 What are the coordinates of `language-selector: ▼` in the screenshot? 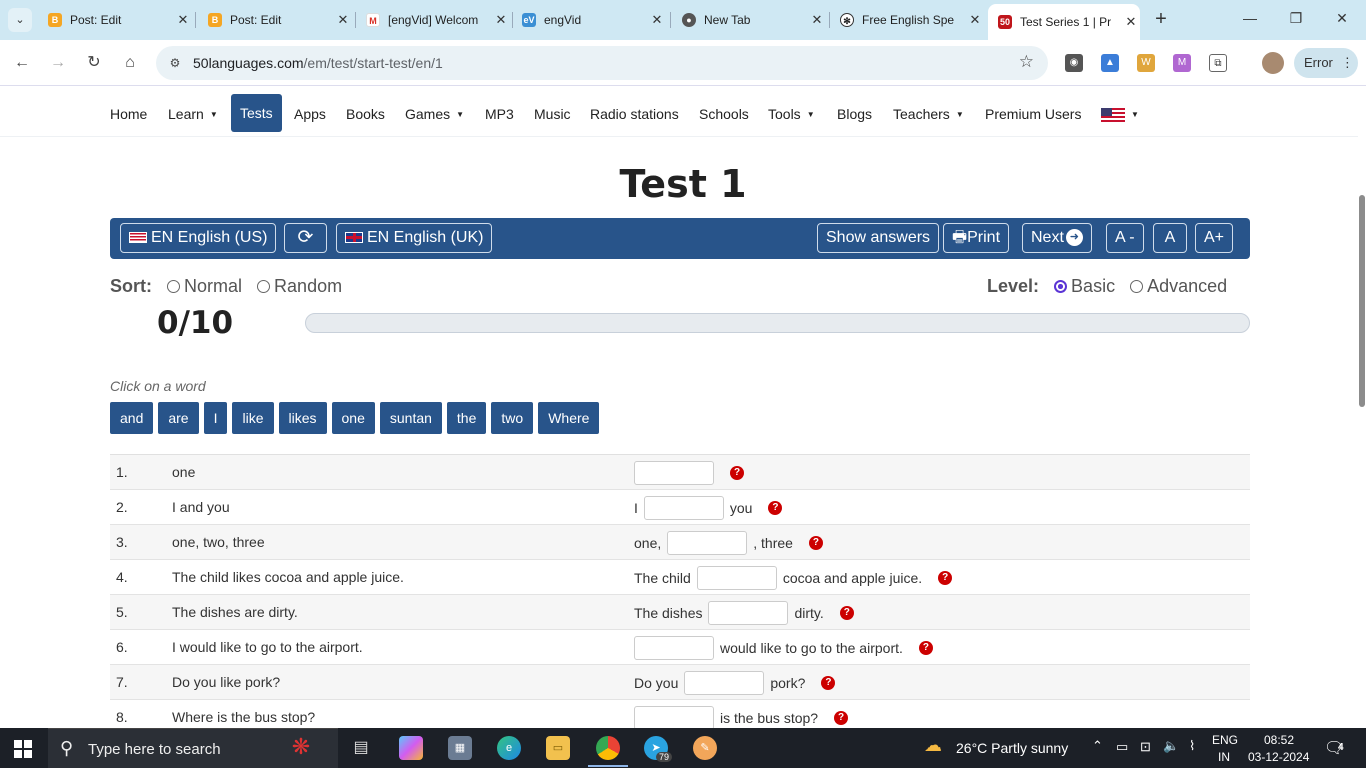 It's located at (1120, 109).